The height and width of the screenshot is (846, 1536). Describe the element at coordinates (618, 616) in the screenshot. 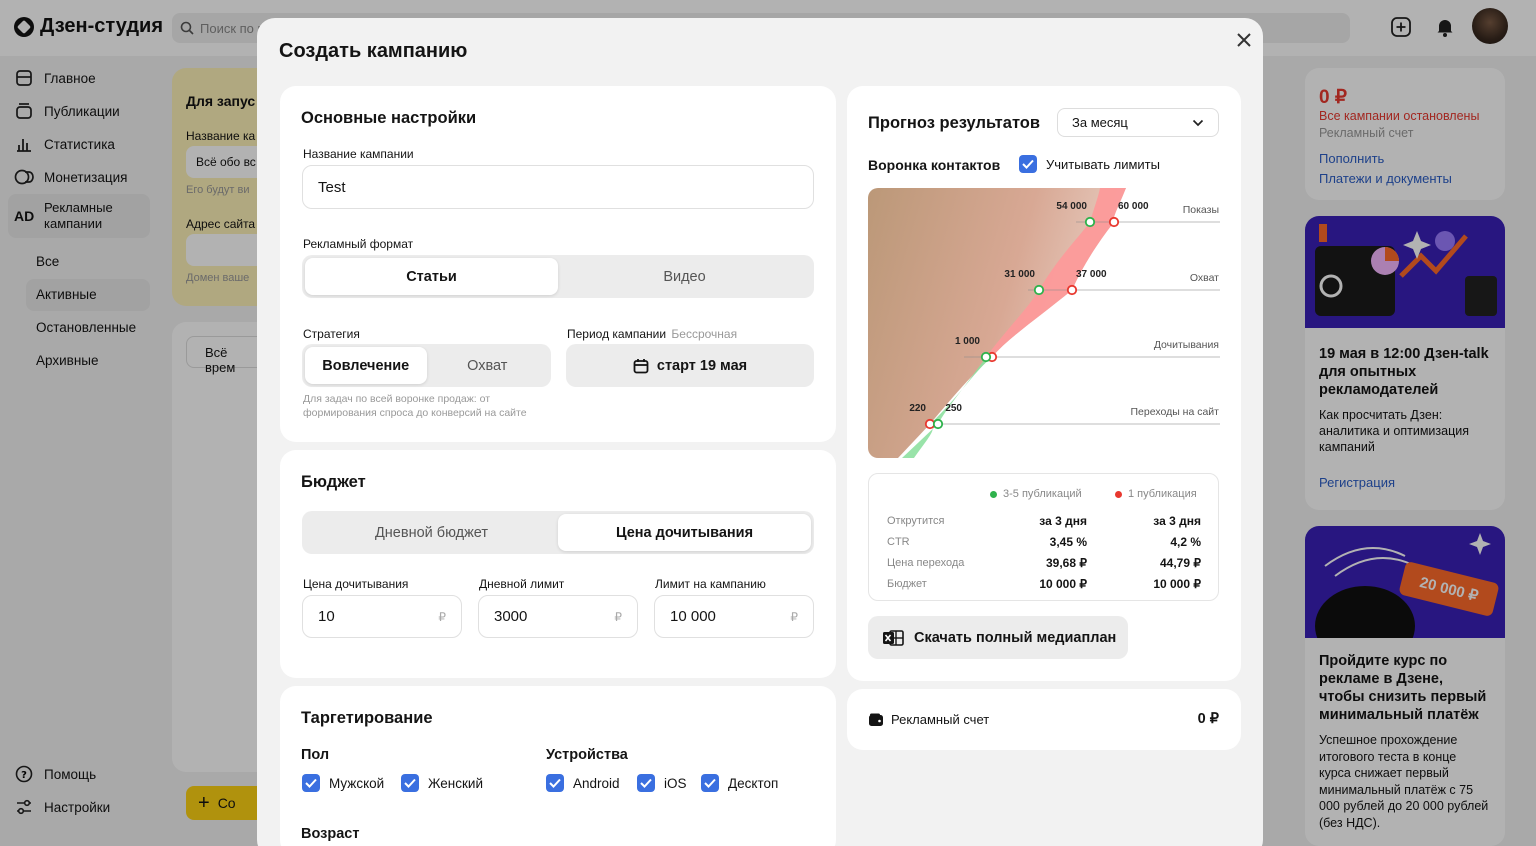

I see `daily-limit-unit: ₽` at that location.